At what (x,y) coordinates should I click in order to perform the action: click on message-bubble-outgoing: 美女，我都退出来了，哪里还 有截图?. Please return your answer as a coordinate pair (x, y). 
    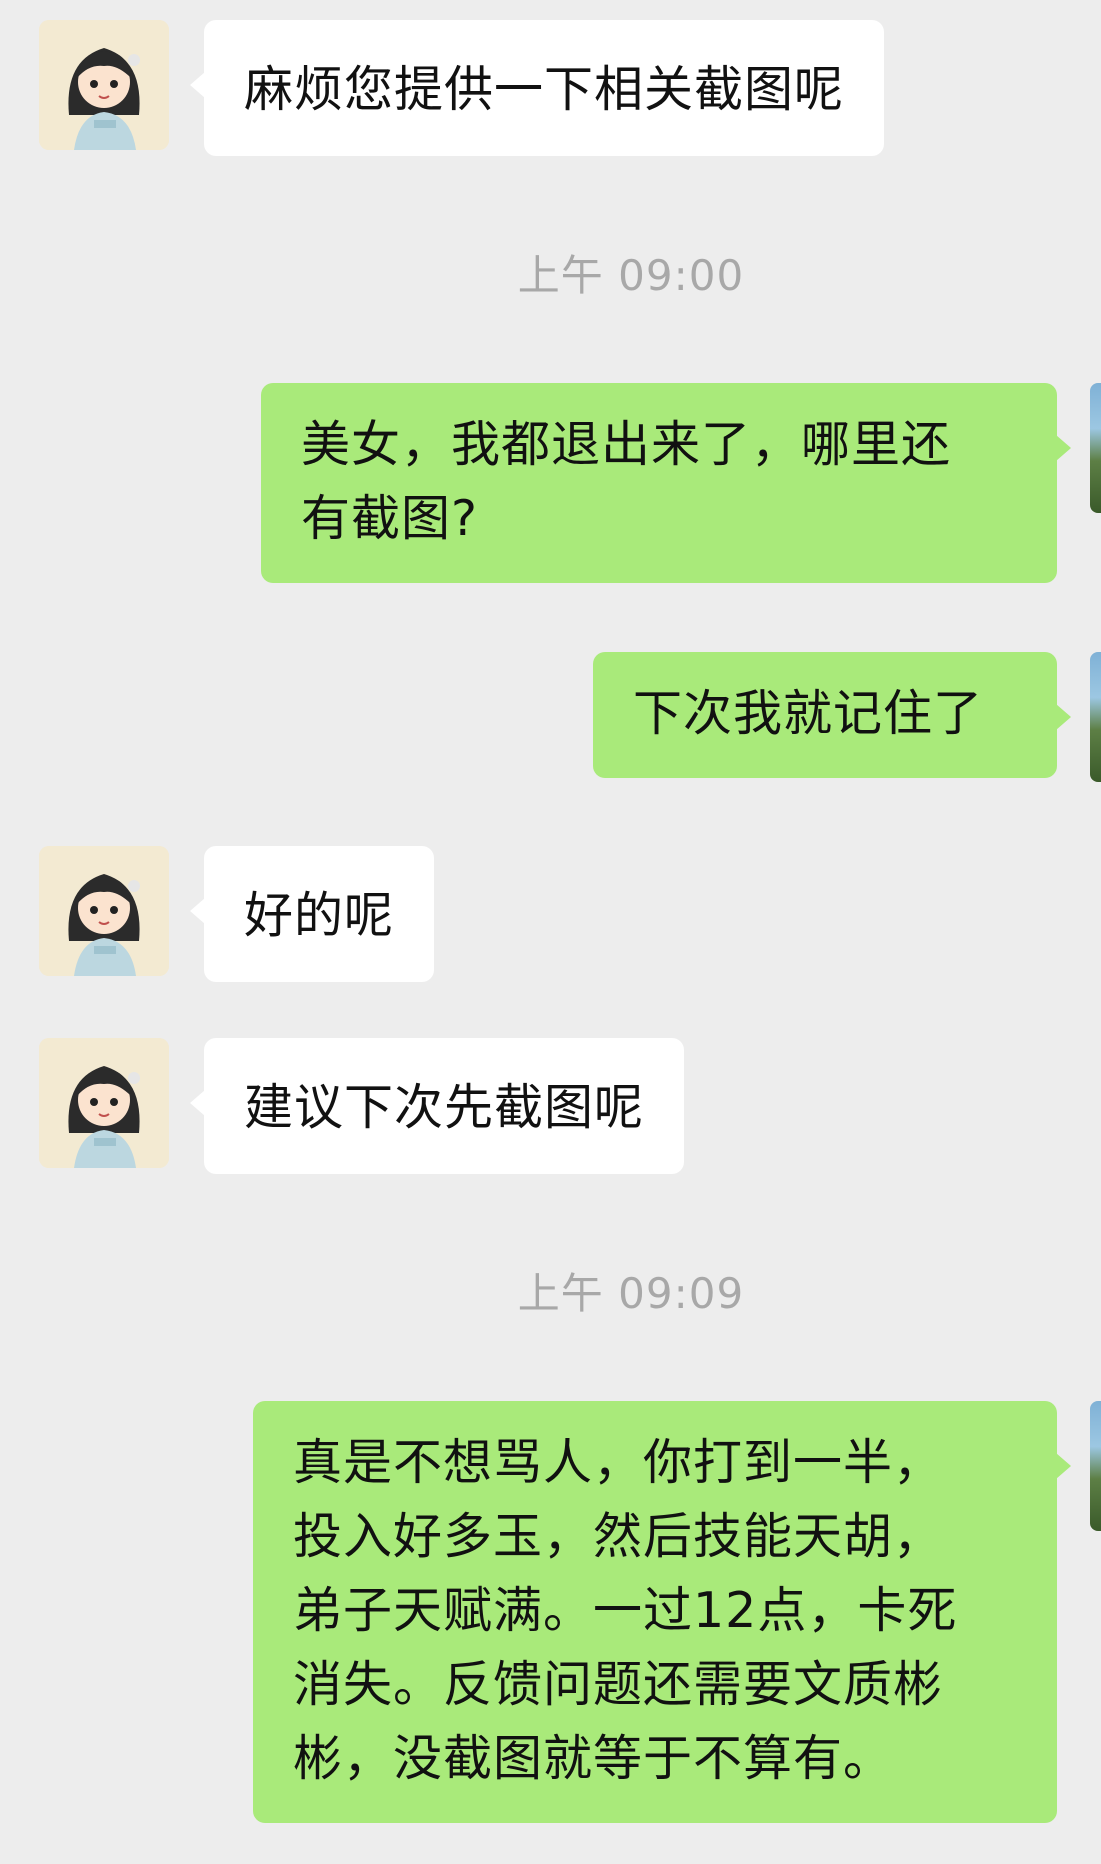
    Looking at the image, I should click on (666, 483).